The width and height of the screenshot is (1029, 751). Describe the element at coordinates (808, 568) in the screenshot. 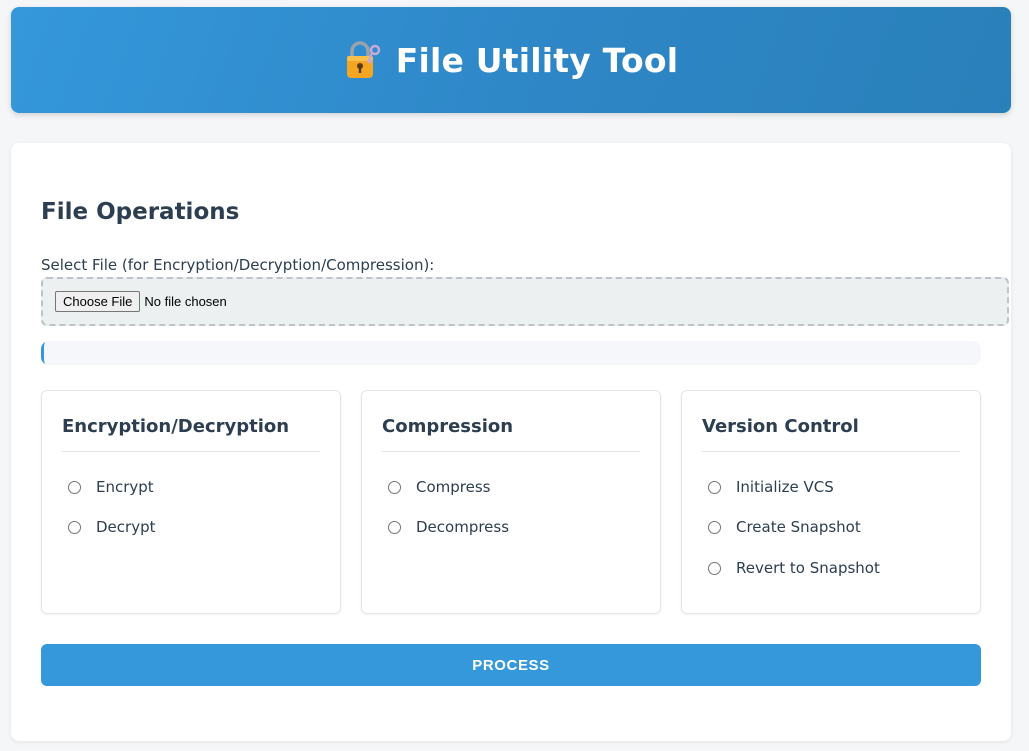

I see `option-label: Revert to Snapshot` at that location.